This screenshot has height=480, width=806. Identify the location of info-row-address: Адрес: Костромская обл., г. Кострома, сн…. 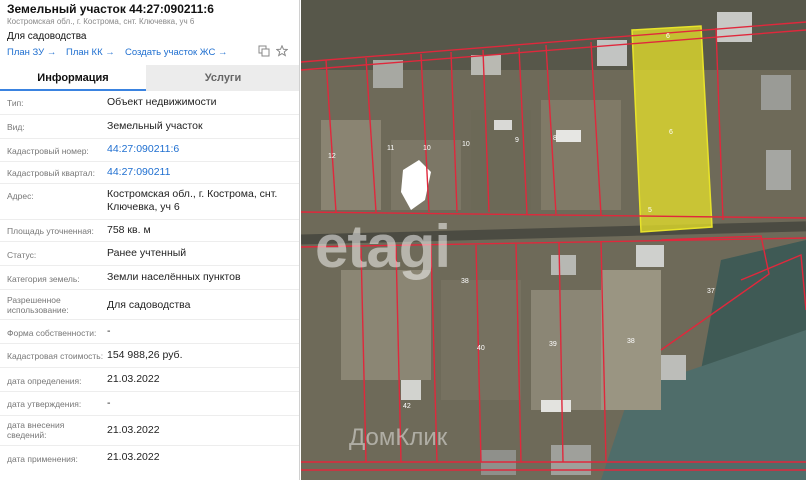
(149, 202).